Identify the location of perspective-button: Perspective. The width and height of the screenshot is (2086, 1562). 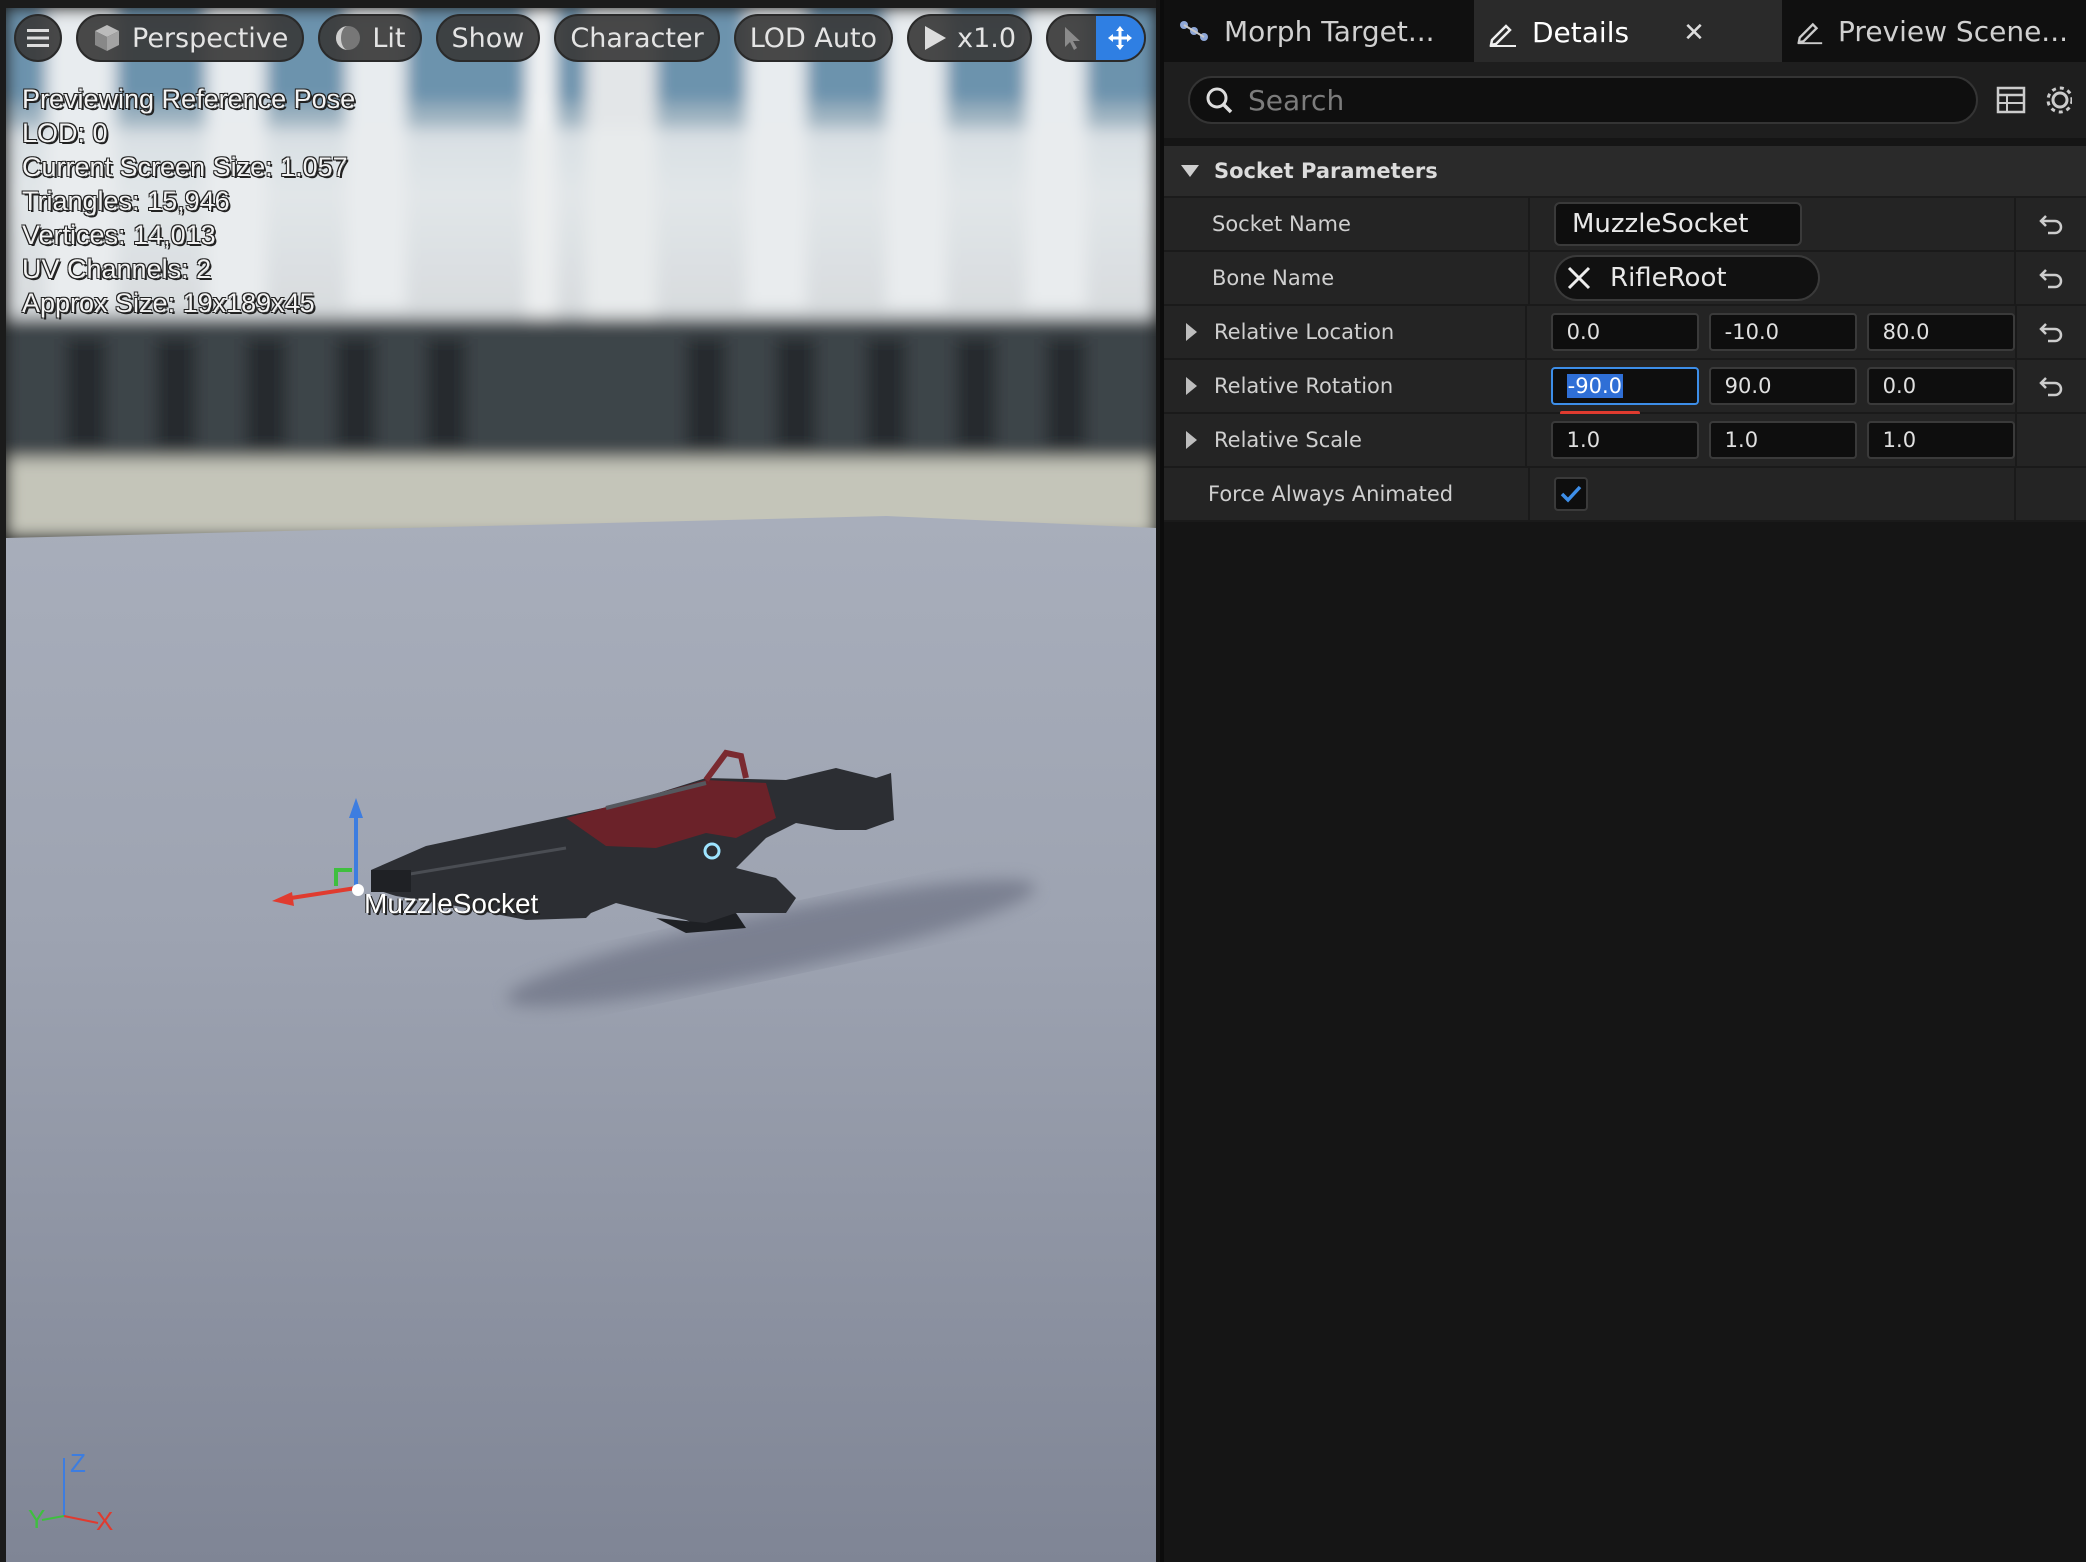
(190, 38).